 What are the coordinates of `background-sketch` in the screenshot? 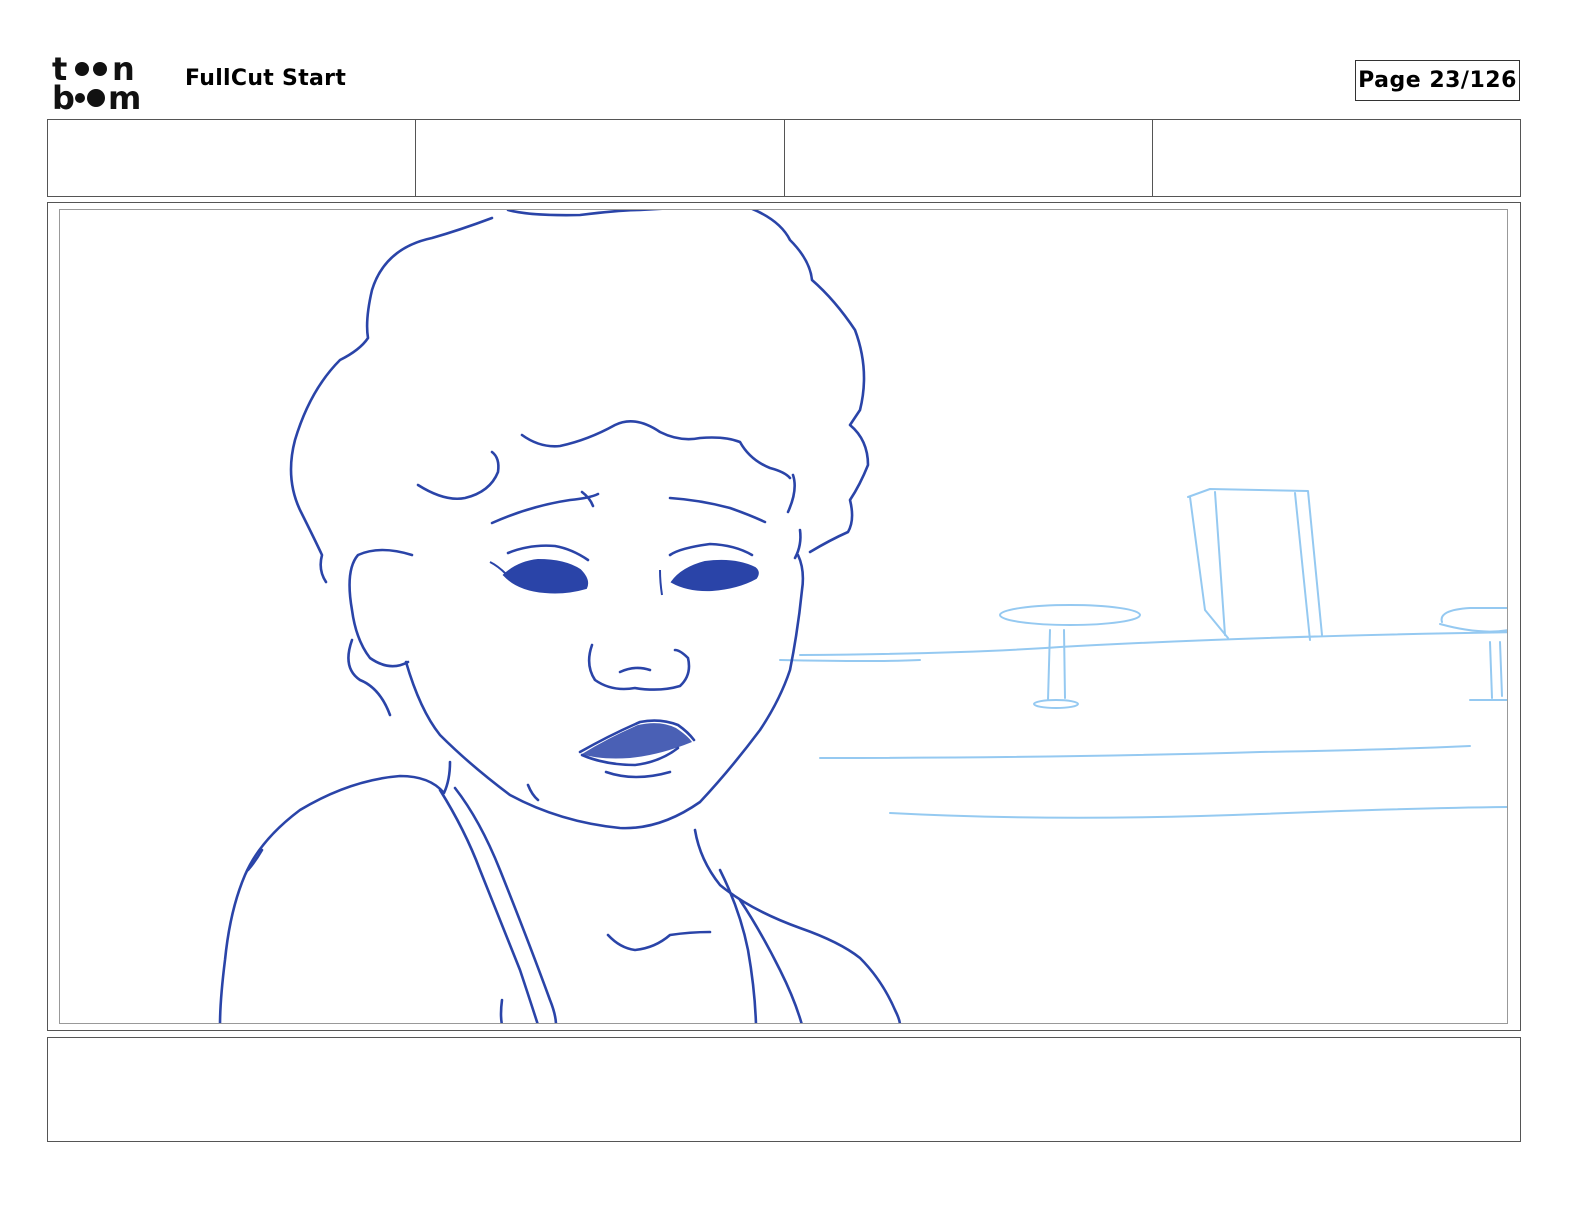 It's located at (1143, 653).